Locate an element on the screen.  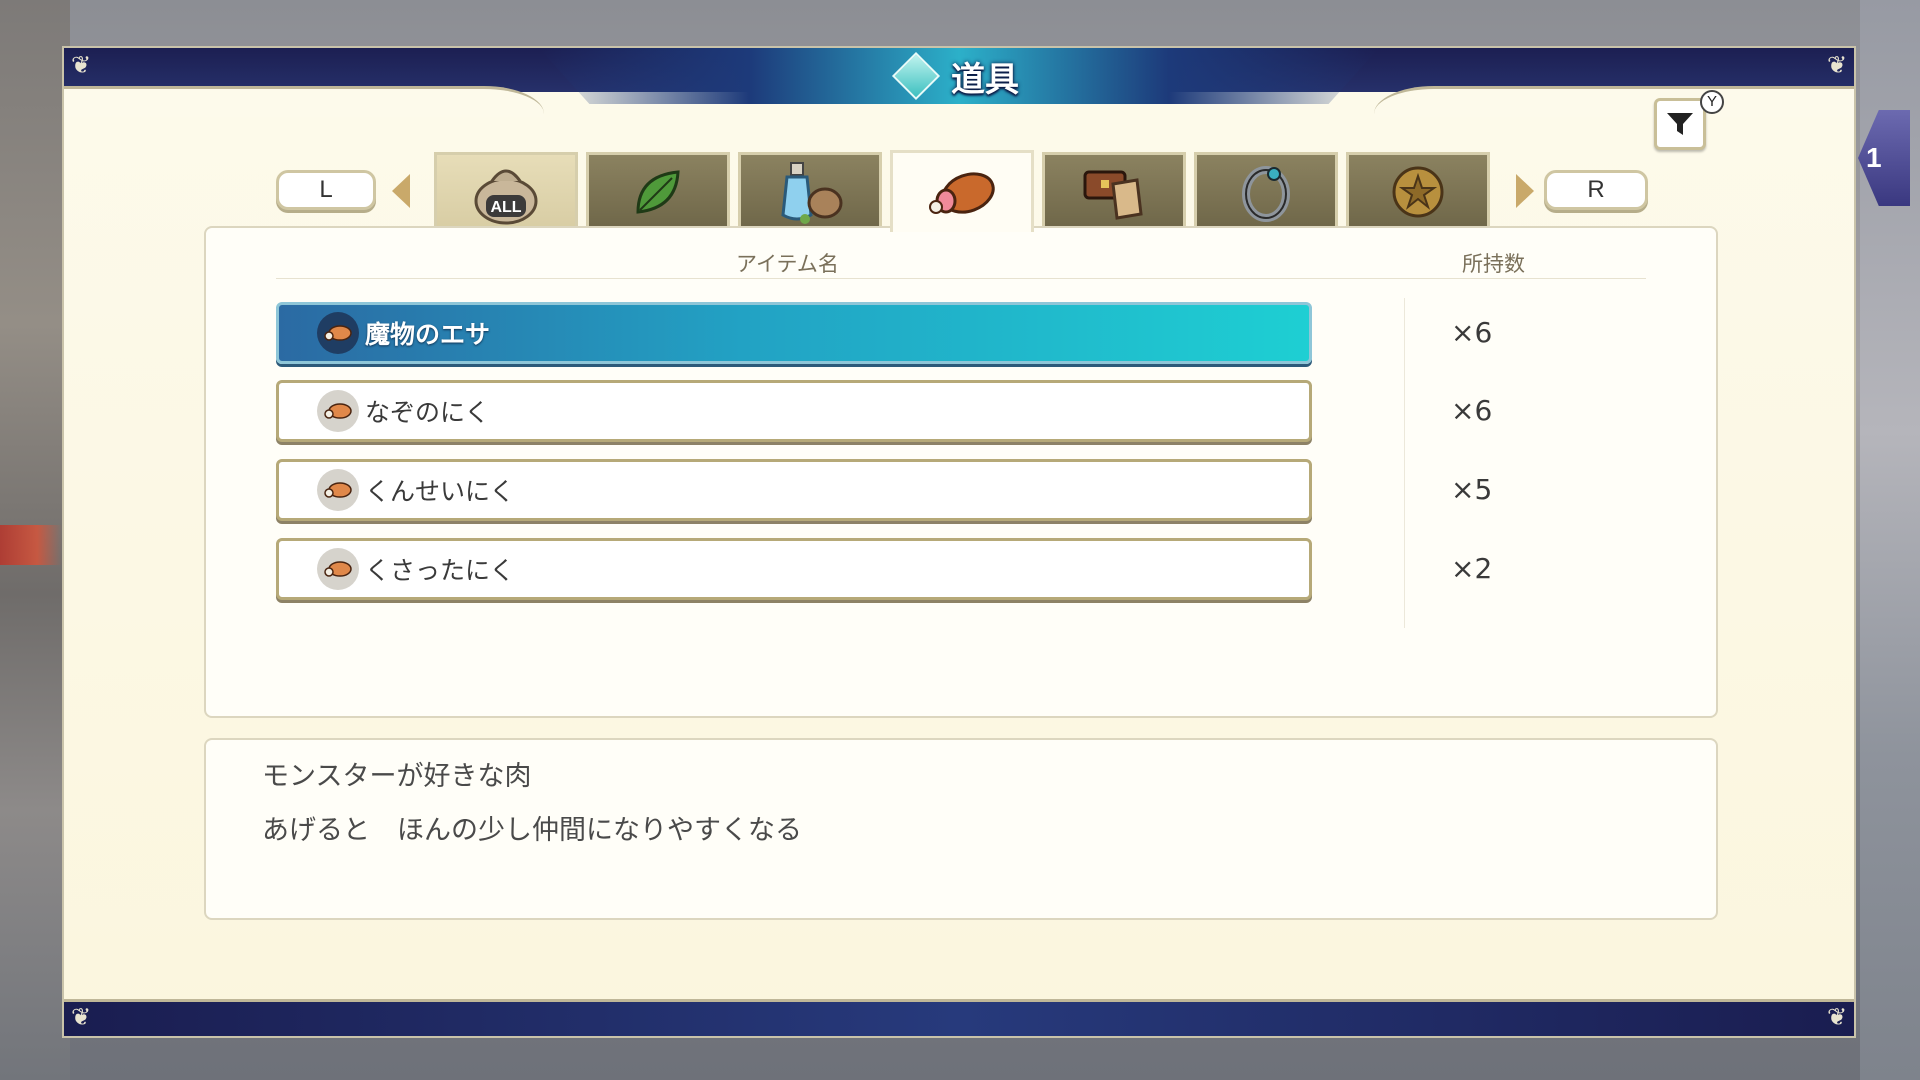
tab-ring is located at coordinates (1266, 190).